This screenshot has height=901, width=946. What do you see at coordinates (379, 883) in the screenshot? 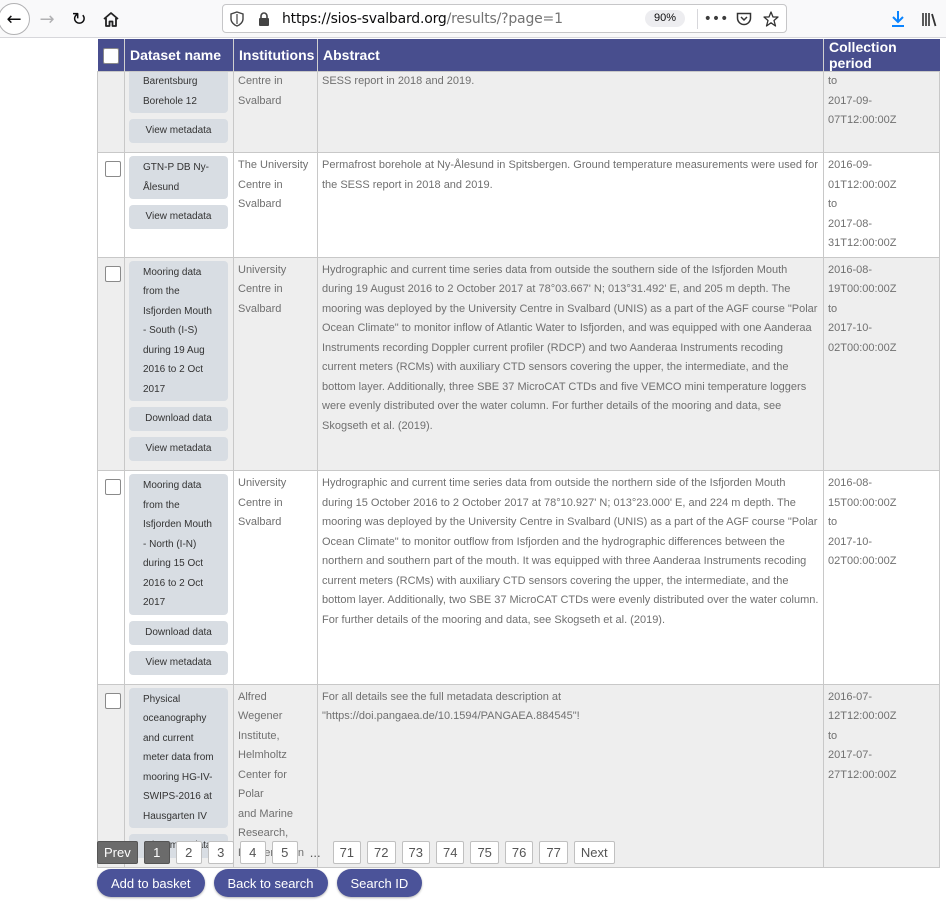
I see `search-id-button: Search ID` at bounding box center [379, 883].